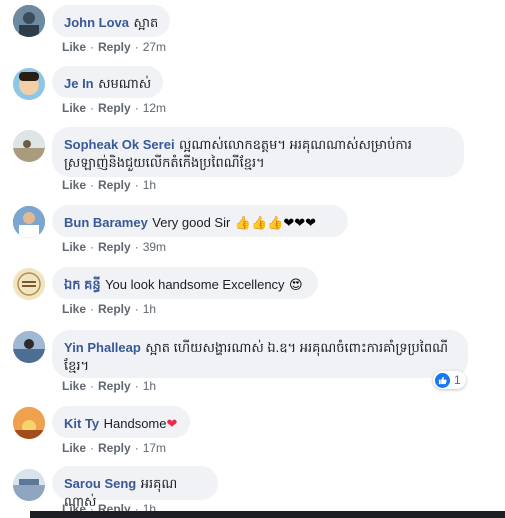 The image size is (505, 518). What do you see at coordinates (191, 222) in the screenshot?
I see `comment-text: Very good Sir` at bounding box center [191, 222].